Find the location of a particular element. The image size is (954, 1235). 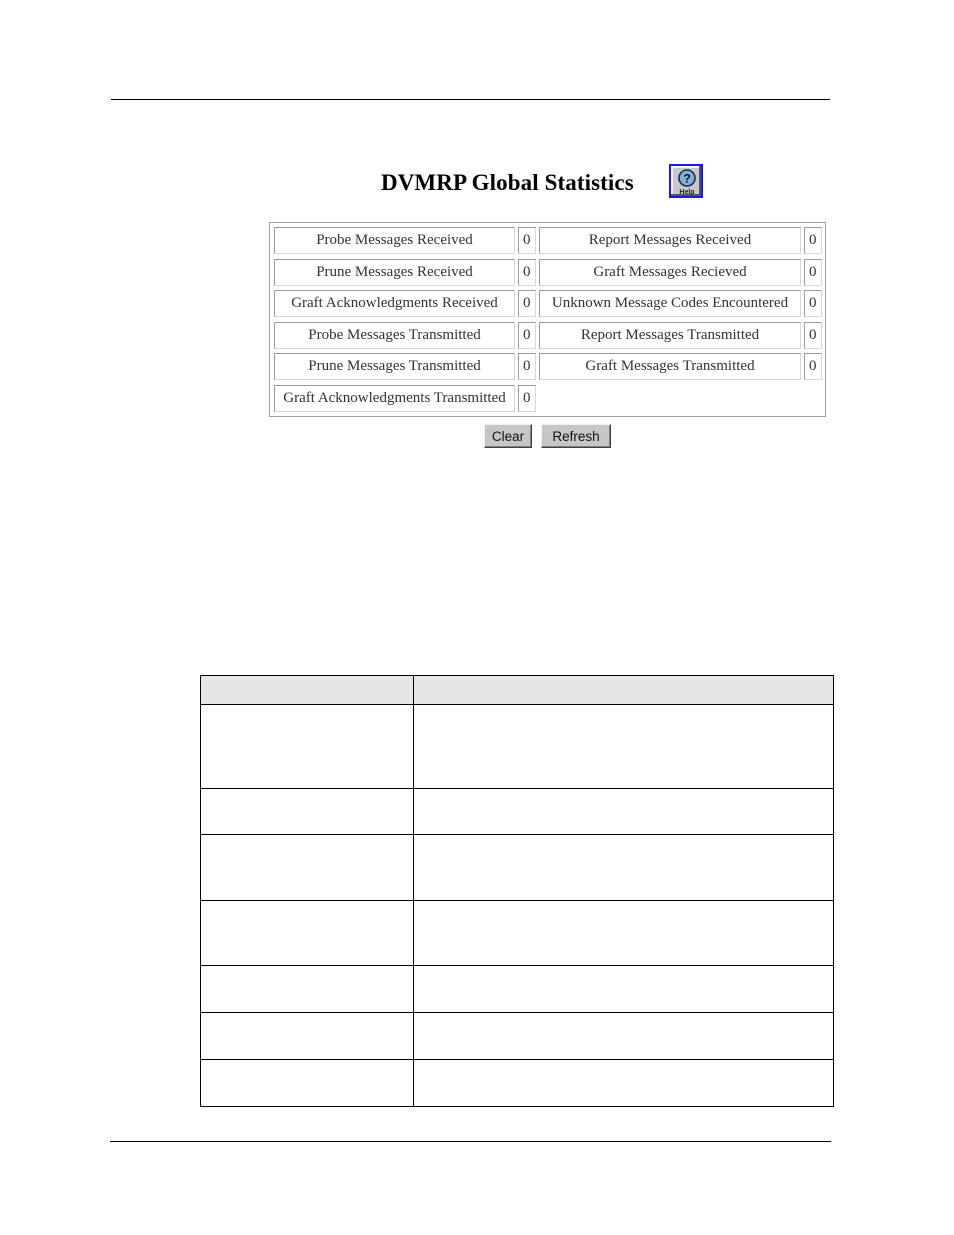

help-button: ? Help is located at coordinates (686, 181).